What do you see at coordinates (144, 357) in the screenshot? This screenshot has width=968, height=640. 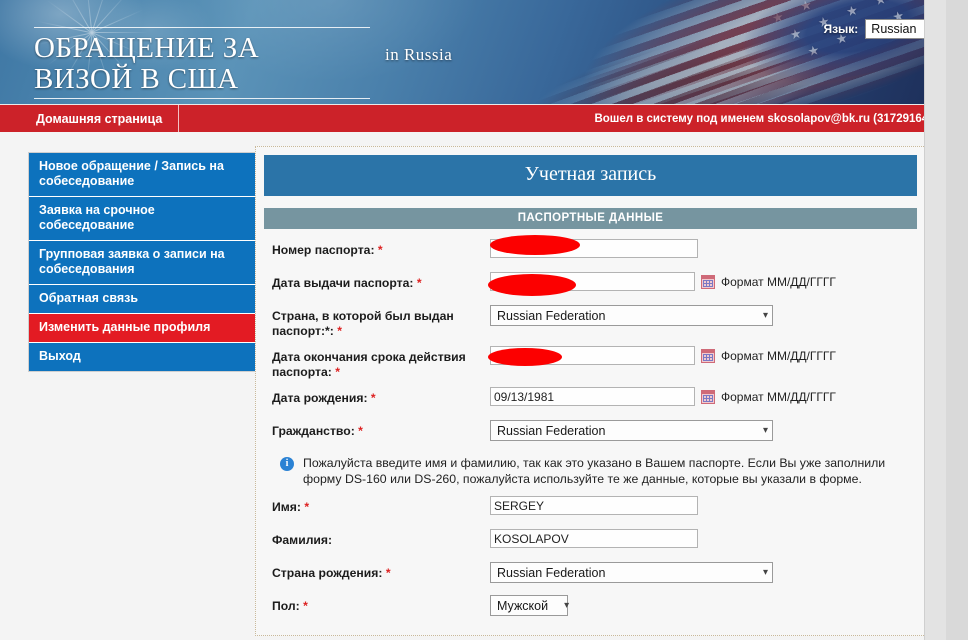 I see `sidebar-item-logout: Выход` at bounding box center [144, 357].